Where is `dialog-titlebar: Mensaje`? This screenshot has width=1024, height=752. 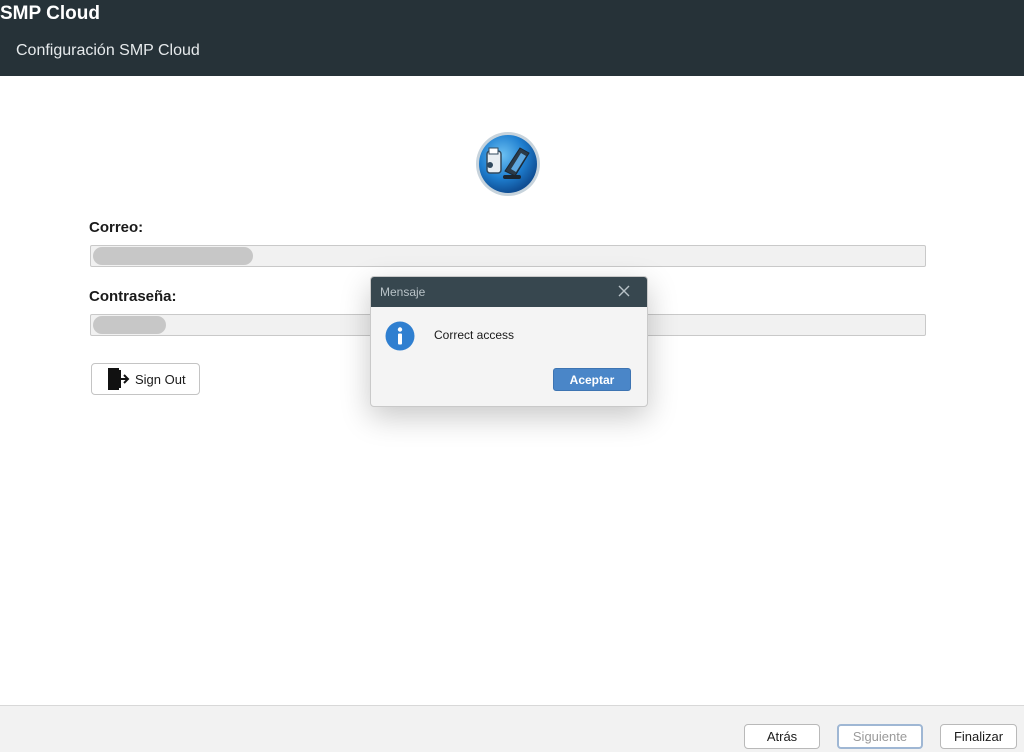 dialog-titlebar: Mensaje is located at coordinates (509, 292).